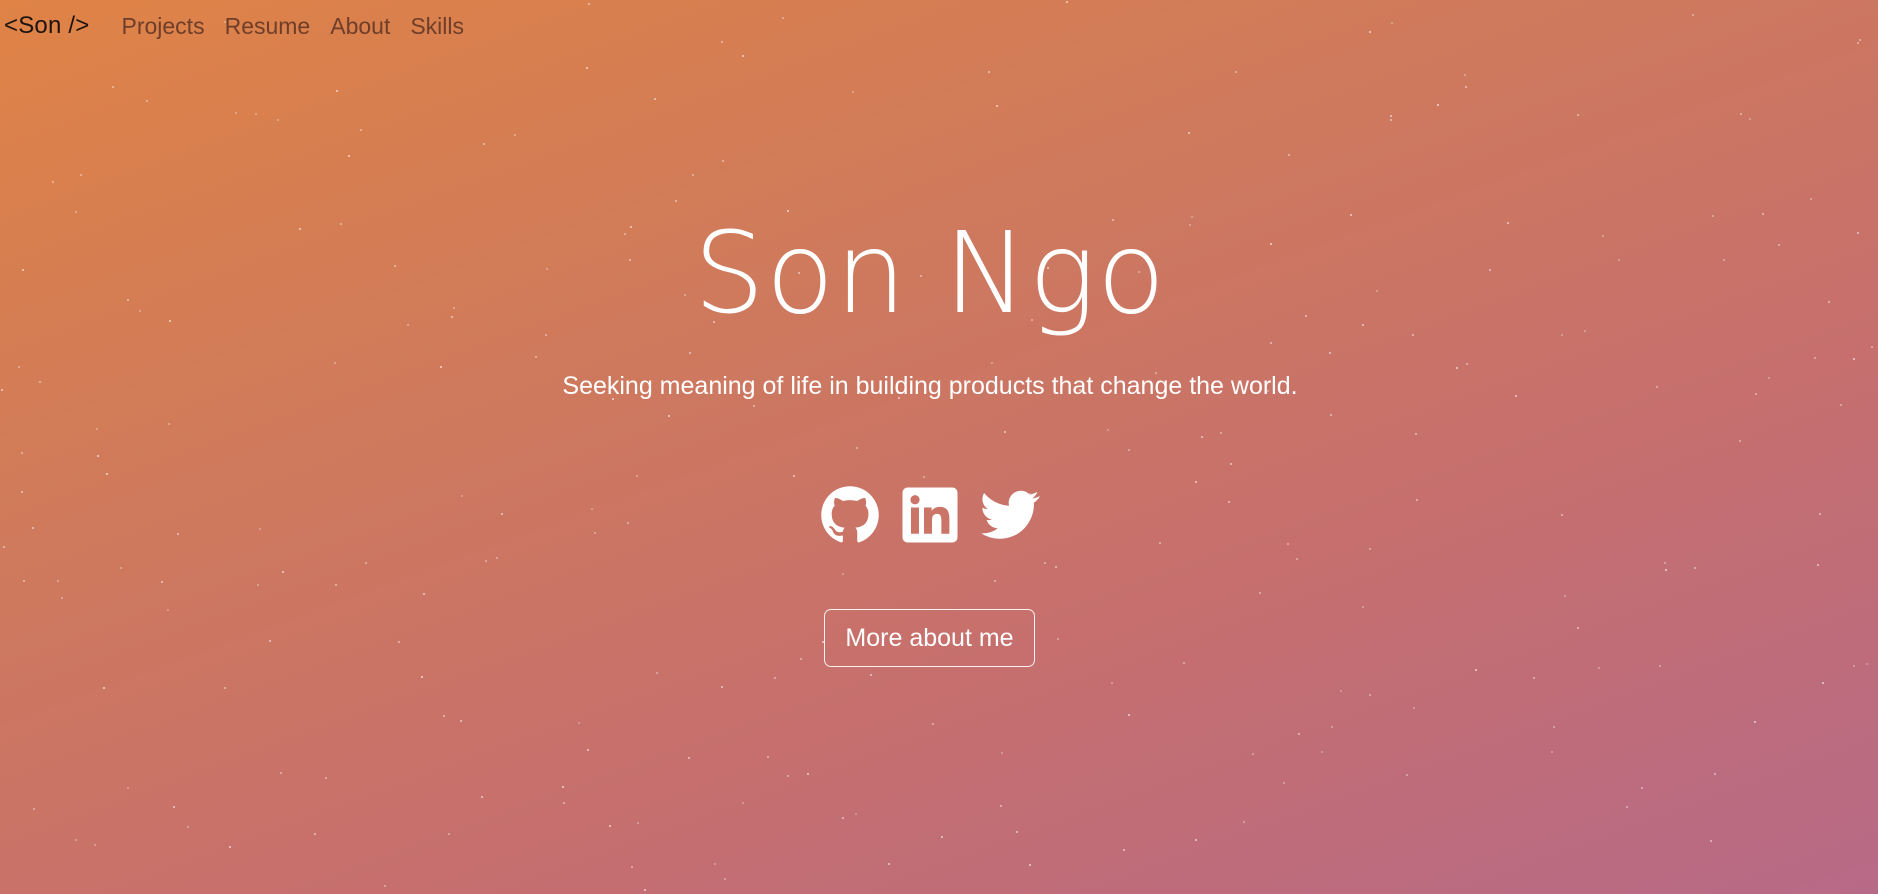  Describe the element at coordinates (46, 26) in the screenshot. I see `brand-logo: <Son />` at that location.